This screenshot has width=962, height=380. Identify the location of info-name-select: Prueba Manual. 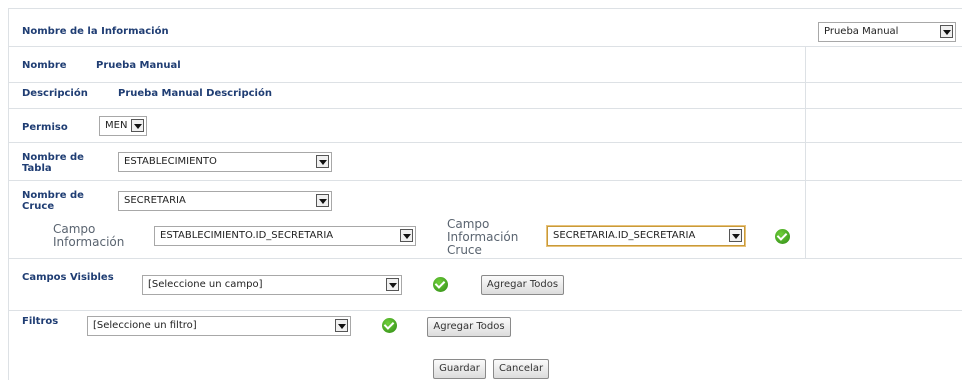
(887, 32).